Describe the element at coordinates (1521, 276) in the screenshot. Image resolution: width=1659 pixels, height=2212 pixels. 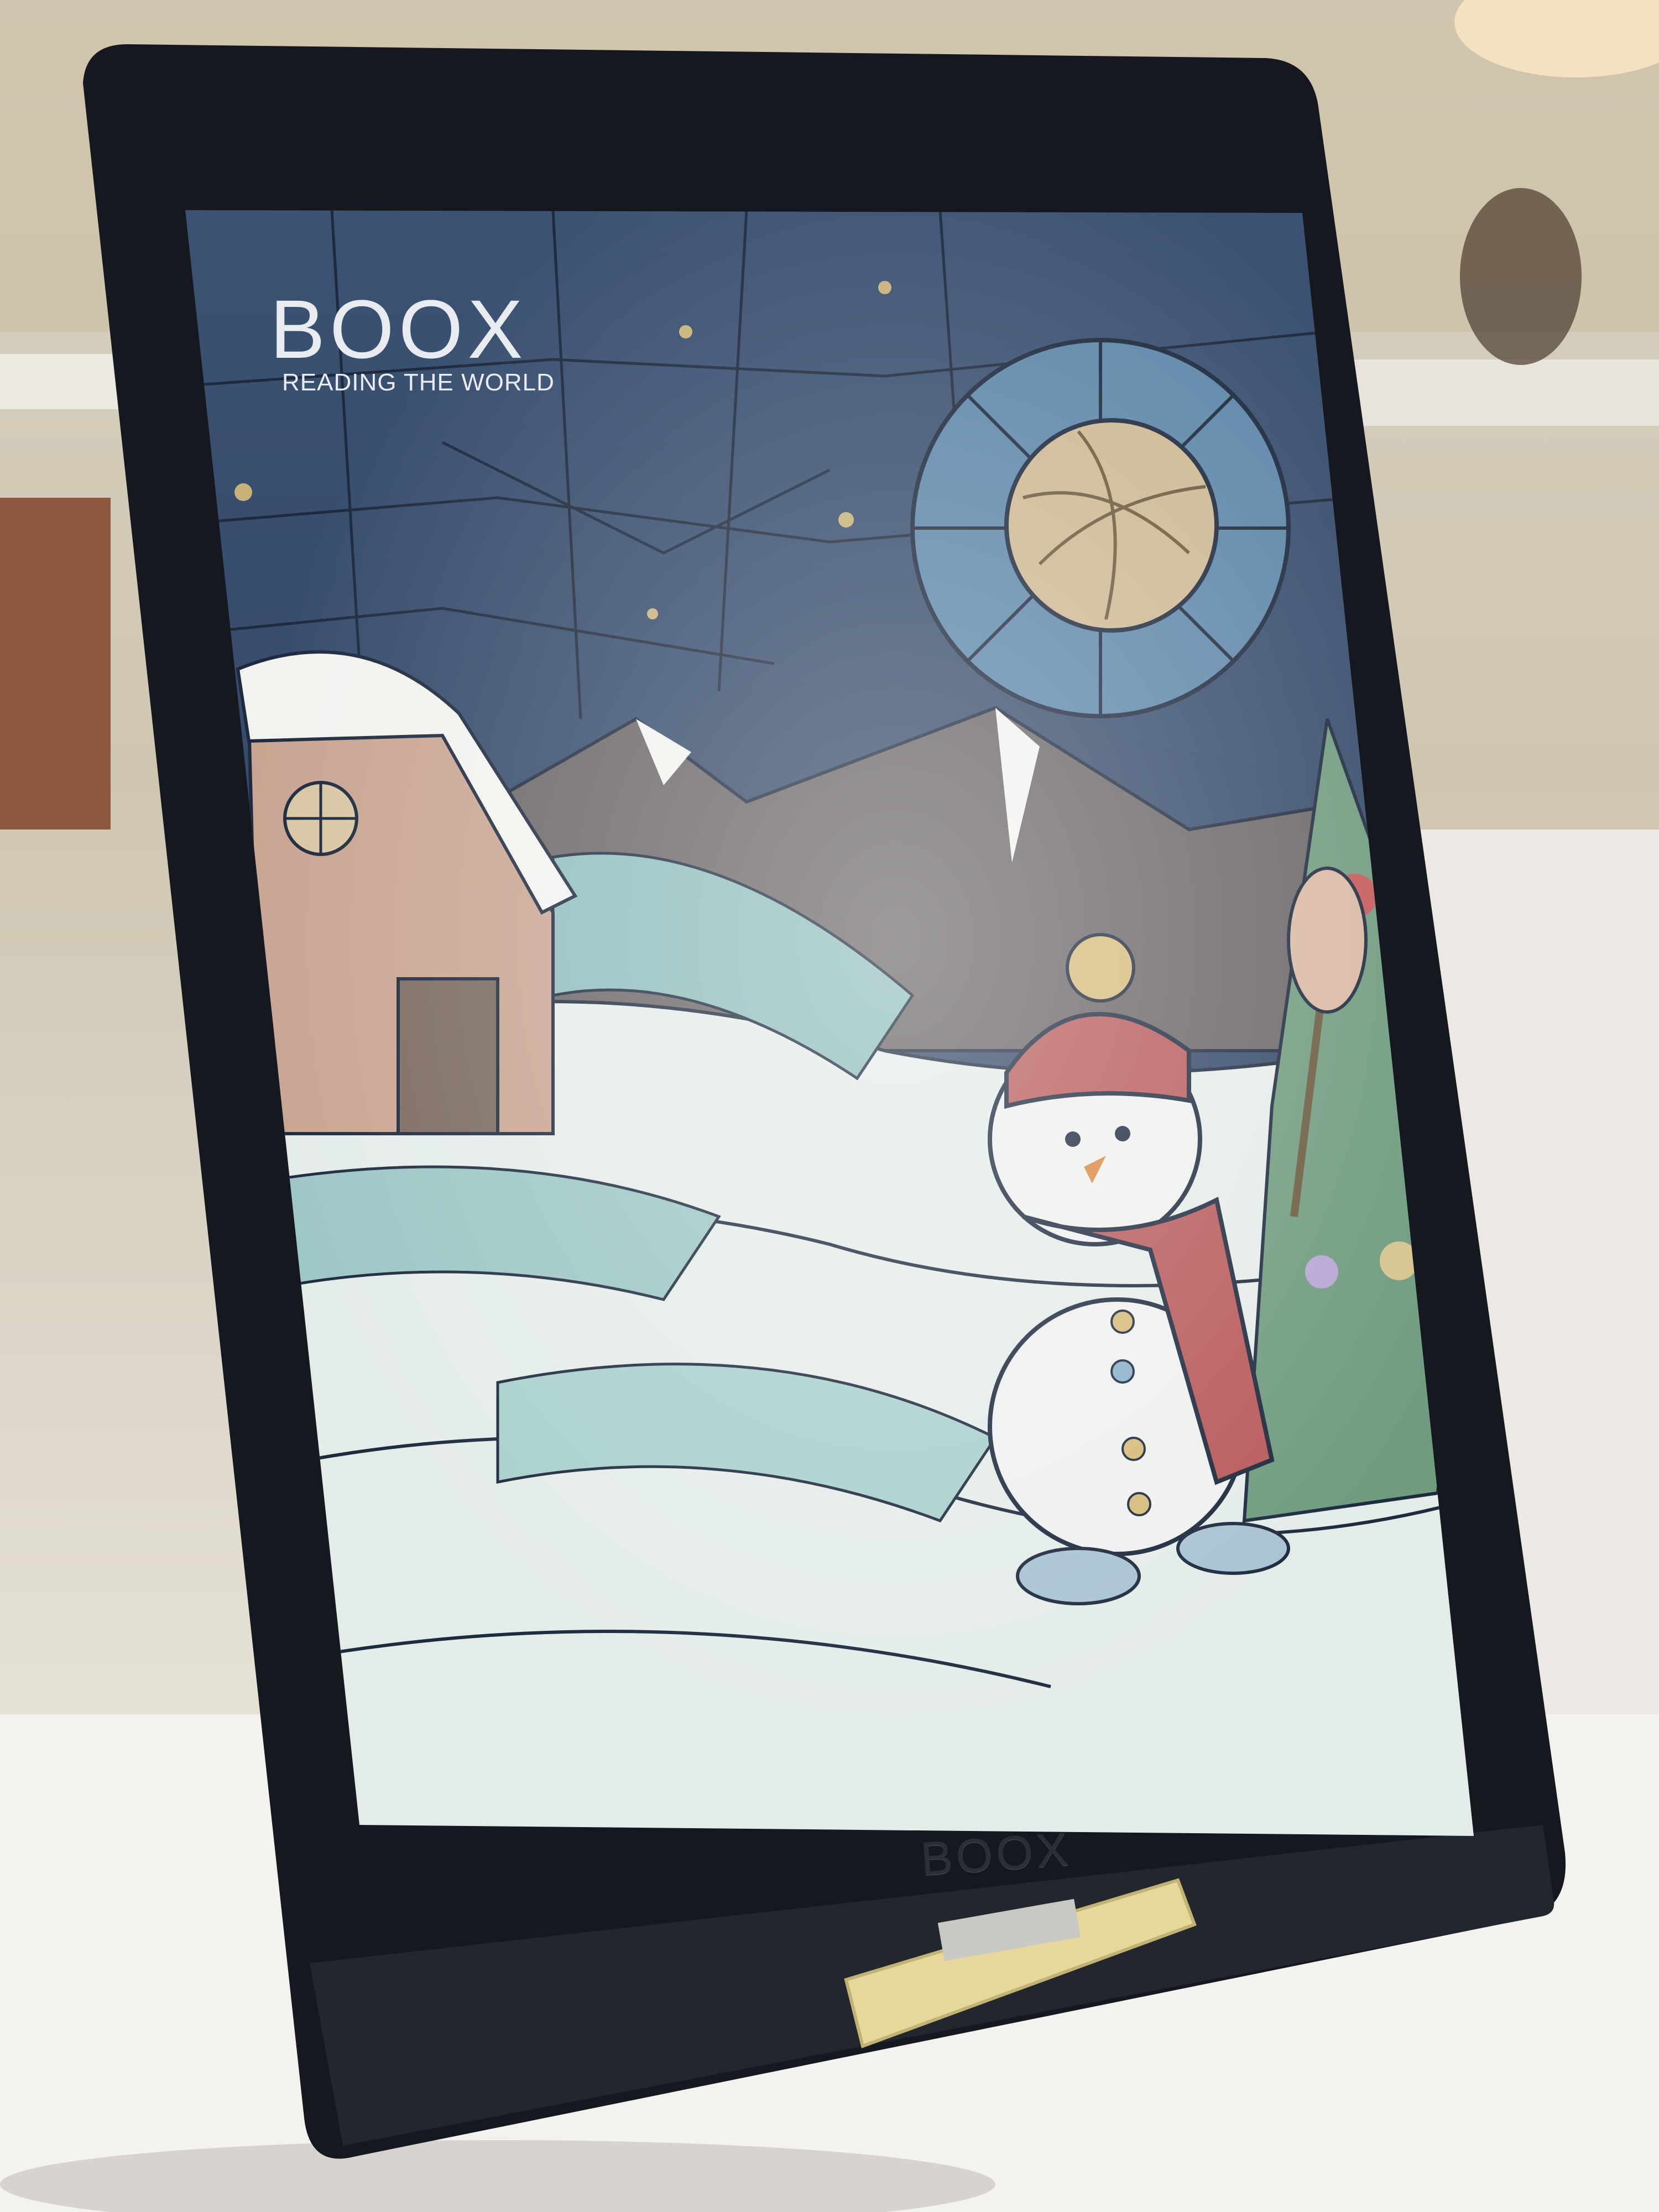
I see `background-person` at that location.